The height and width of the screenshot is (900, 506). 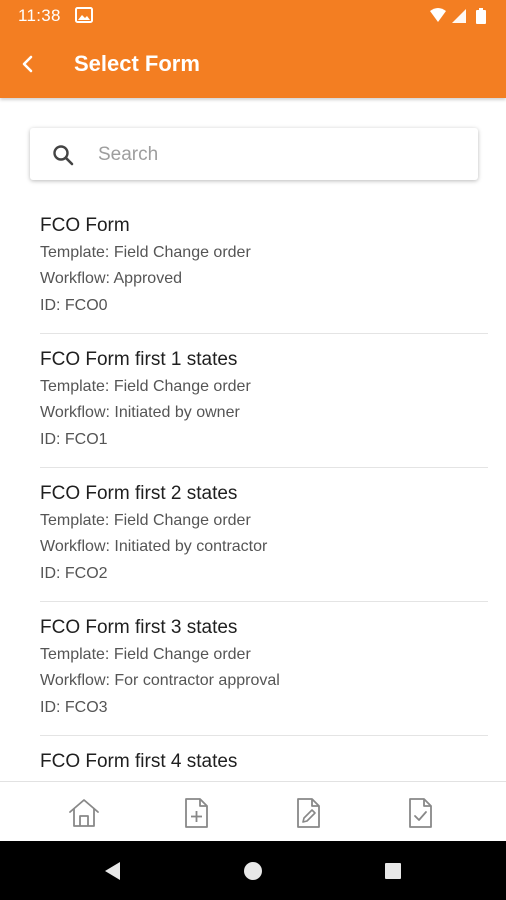 I want to click on search-input, so click(x=278, y=155).